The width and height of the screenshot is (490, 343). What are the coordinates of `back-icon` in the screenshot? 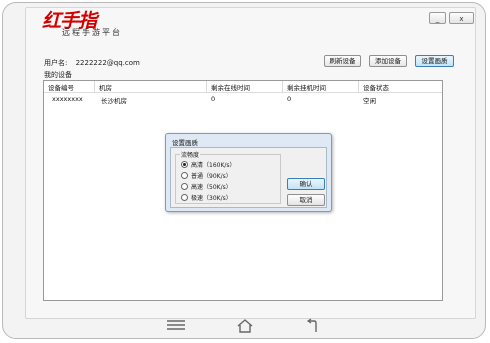 It's located at (313, 326).